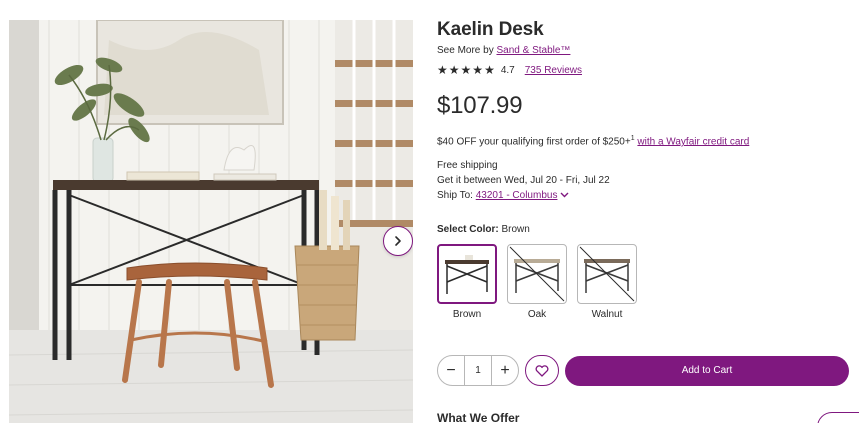 The image size is (859, 423). I want to click on chevron-down-icon, so click(564, 195).